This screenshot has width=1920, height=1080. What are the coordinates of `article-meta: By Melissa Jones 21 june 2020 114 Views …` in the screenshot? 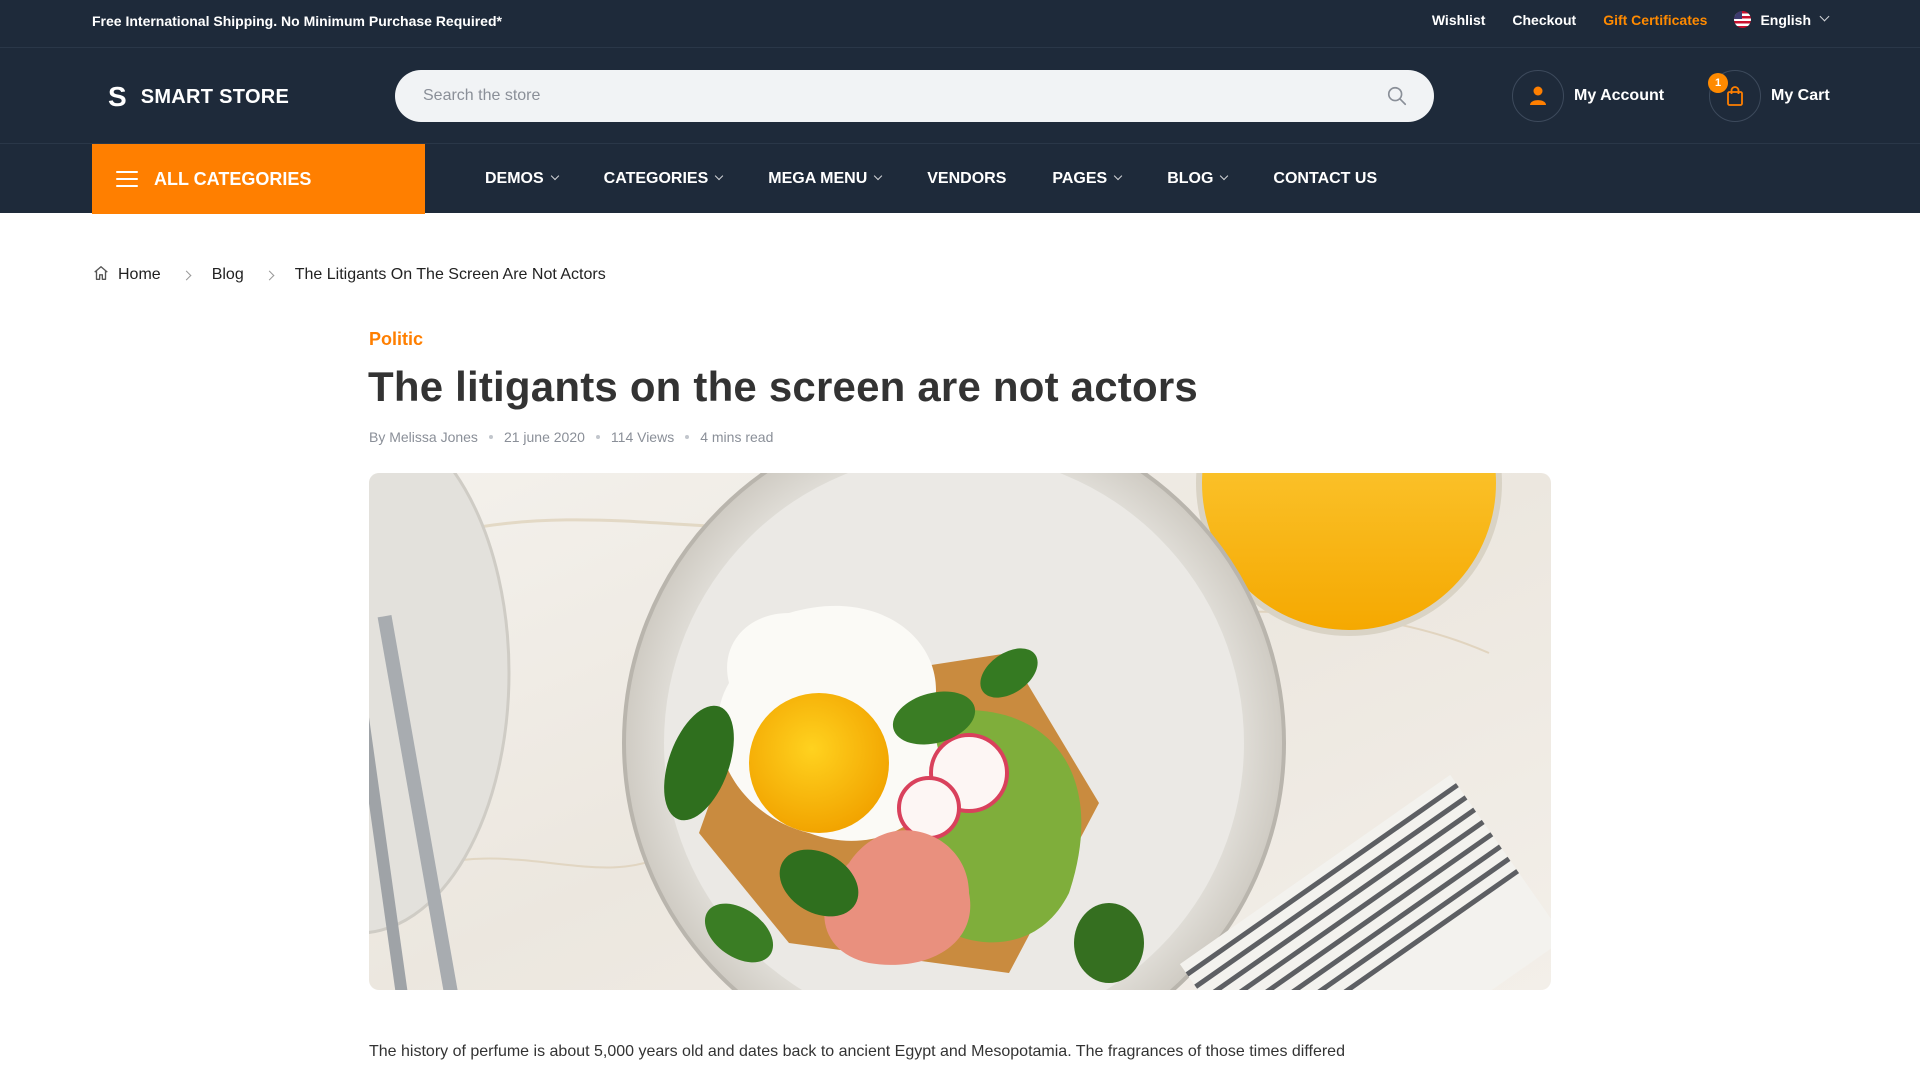 It's located at (571, 437).